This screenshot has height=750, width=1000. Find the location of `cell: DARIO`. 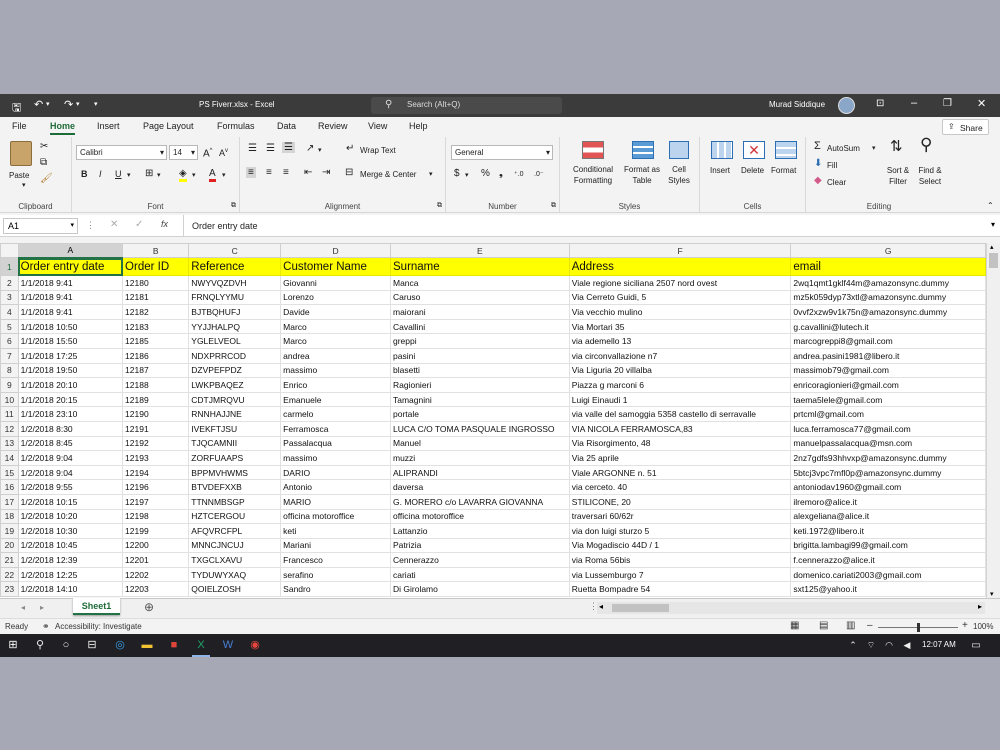

cell: DARIO is located at coordinates (335, 472).